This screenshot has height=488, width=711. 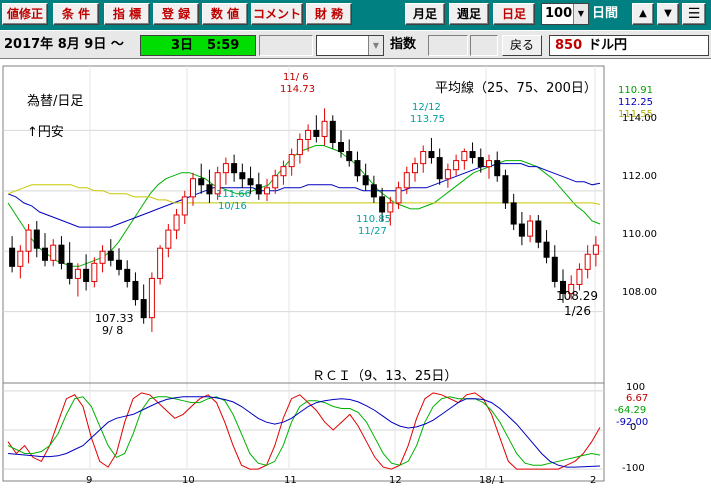 What do you see at coordinates (384, 376) in the screenshot?
I see `rci-title: ＲＣＩ（9、13、25日）` at bounding box center [384, 376].